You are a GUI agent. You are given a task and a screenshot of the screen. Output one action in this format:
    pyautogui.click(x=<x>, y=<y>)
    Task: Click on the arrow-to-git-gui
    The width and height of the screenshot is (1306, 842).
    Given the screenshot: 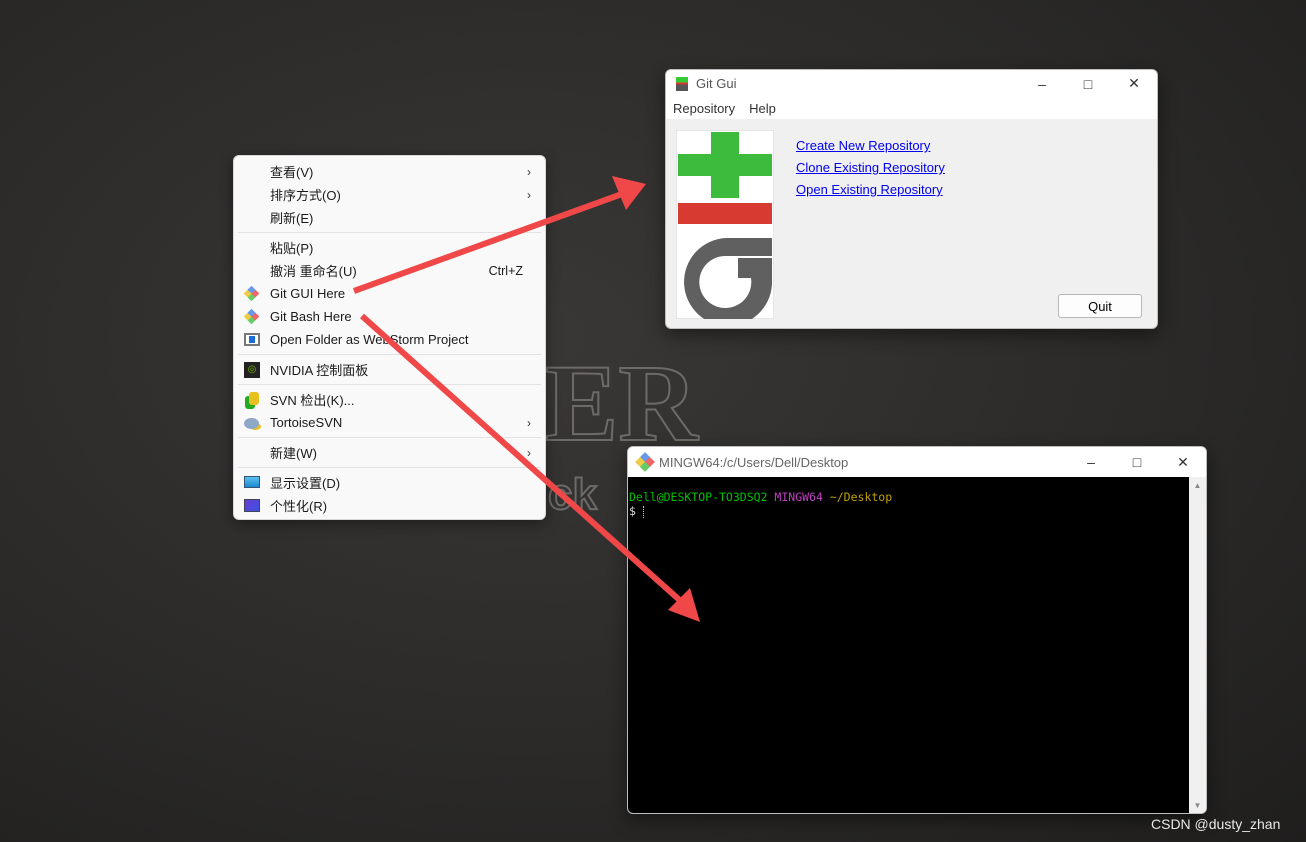 What is the action you would take?
    pyautogui.click(x=488, y=242)
    